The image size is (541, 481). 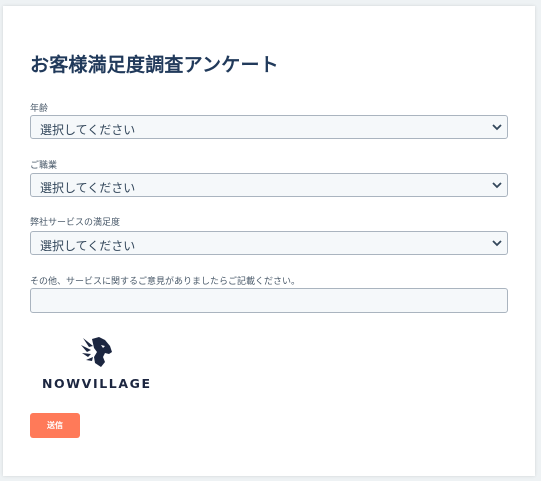 I want to click on occupation-select: 選択してください, so click(x=269, y=185).